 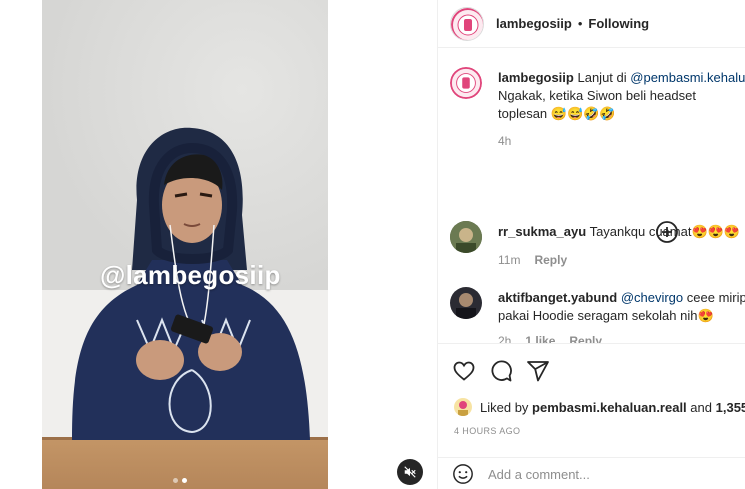 I want to click on author-avatar, so click(x=467, y=23).